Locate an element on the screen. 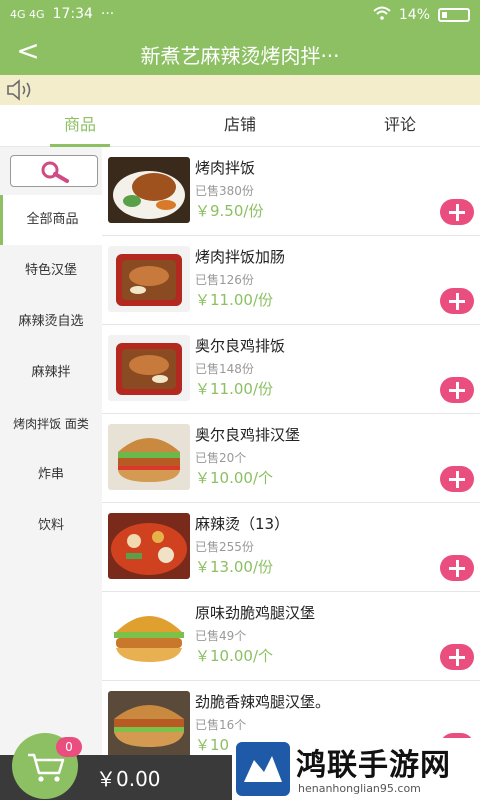 This screenshot has width=480, height=800. watermark-text: 鸿联手游网 is located at coordinates (373, 765).